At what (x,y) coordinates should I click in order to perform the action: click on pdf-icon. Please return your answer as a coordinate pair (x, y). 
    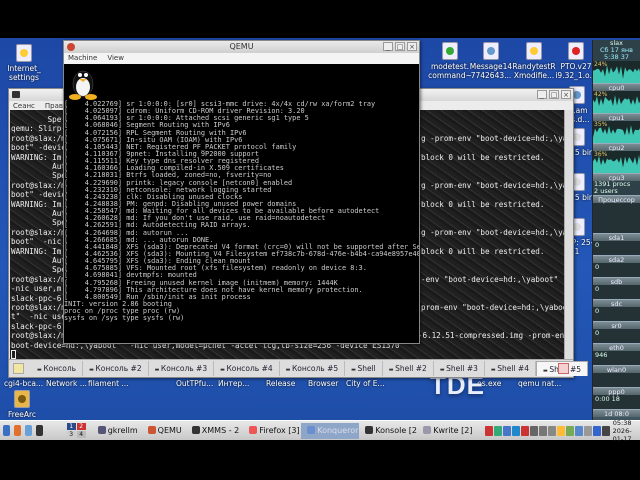
    Looking at the image, I should click on (576, 51).